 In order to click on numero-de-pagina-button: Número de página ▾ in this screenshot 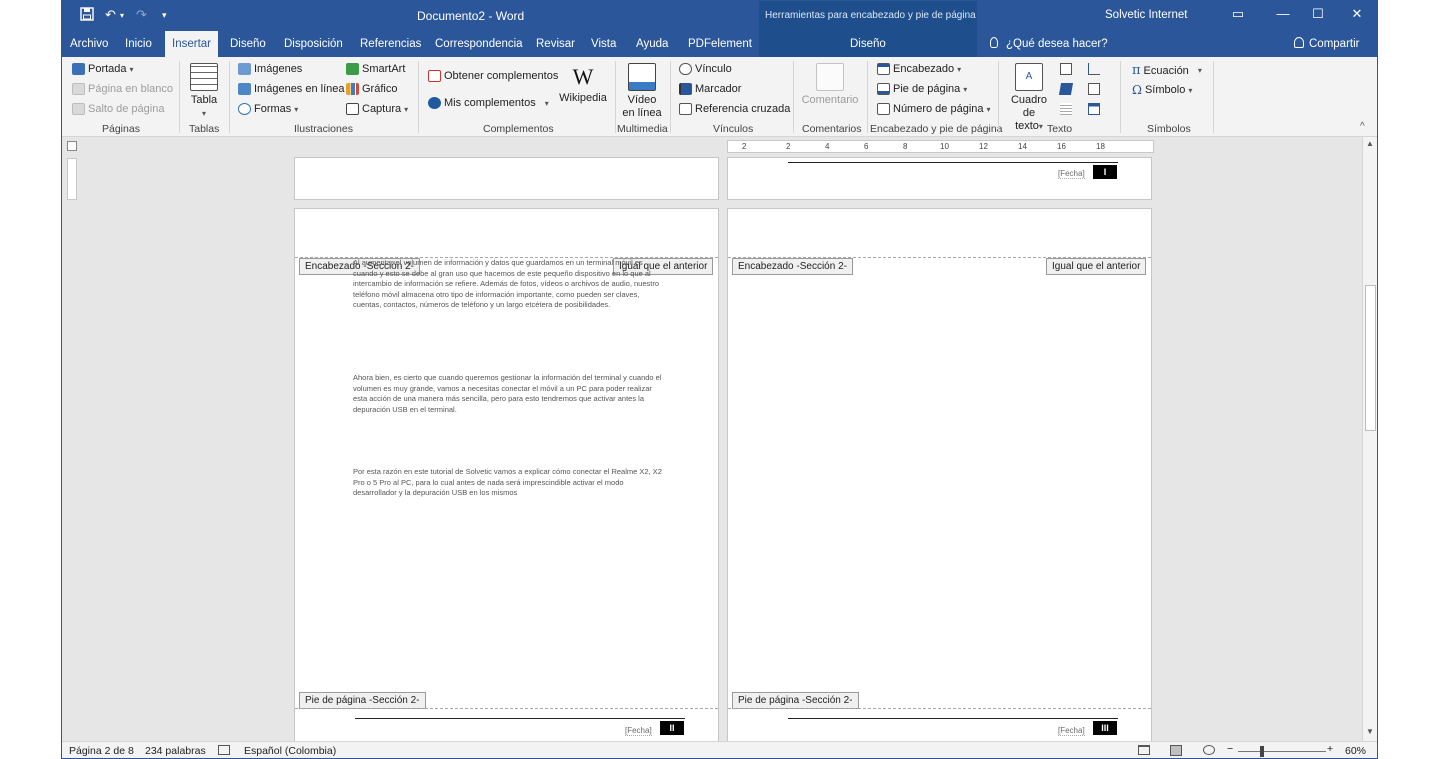, I will do `click(934, 109)`.